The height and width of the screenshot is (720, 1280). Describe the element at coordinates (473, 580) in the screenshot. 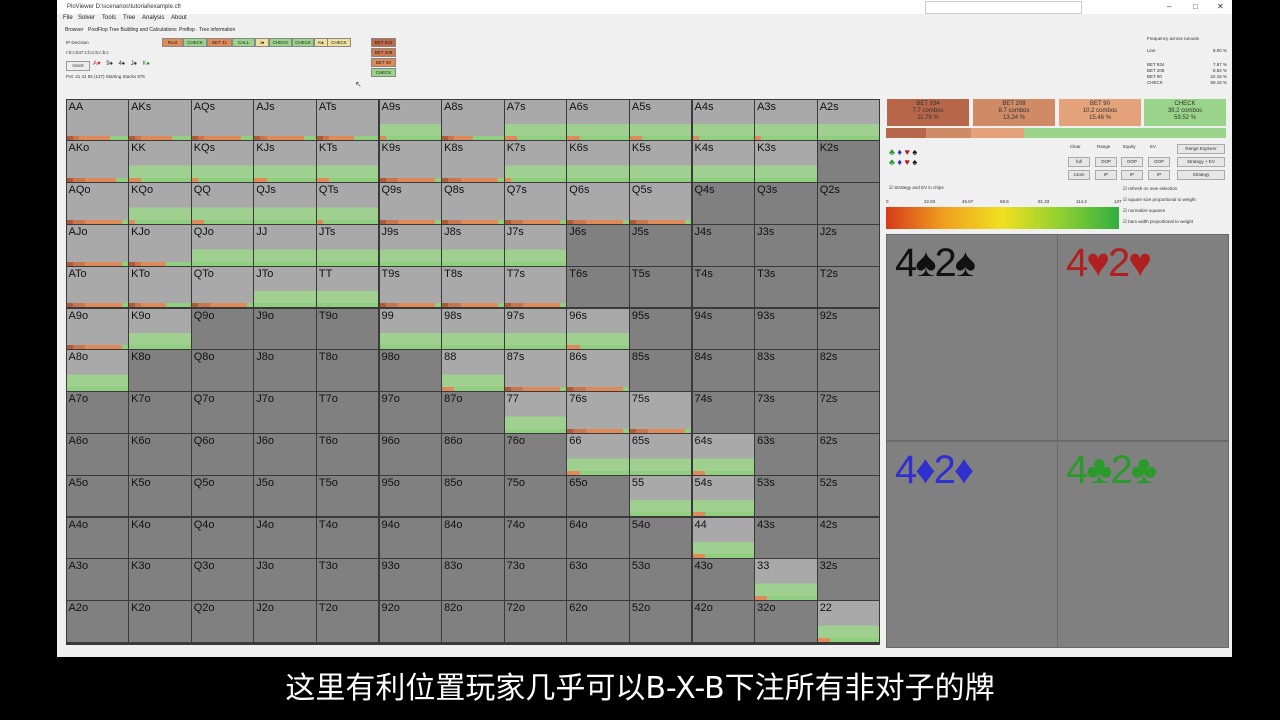

I see `hand-cell: 83o` at that location.